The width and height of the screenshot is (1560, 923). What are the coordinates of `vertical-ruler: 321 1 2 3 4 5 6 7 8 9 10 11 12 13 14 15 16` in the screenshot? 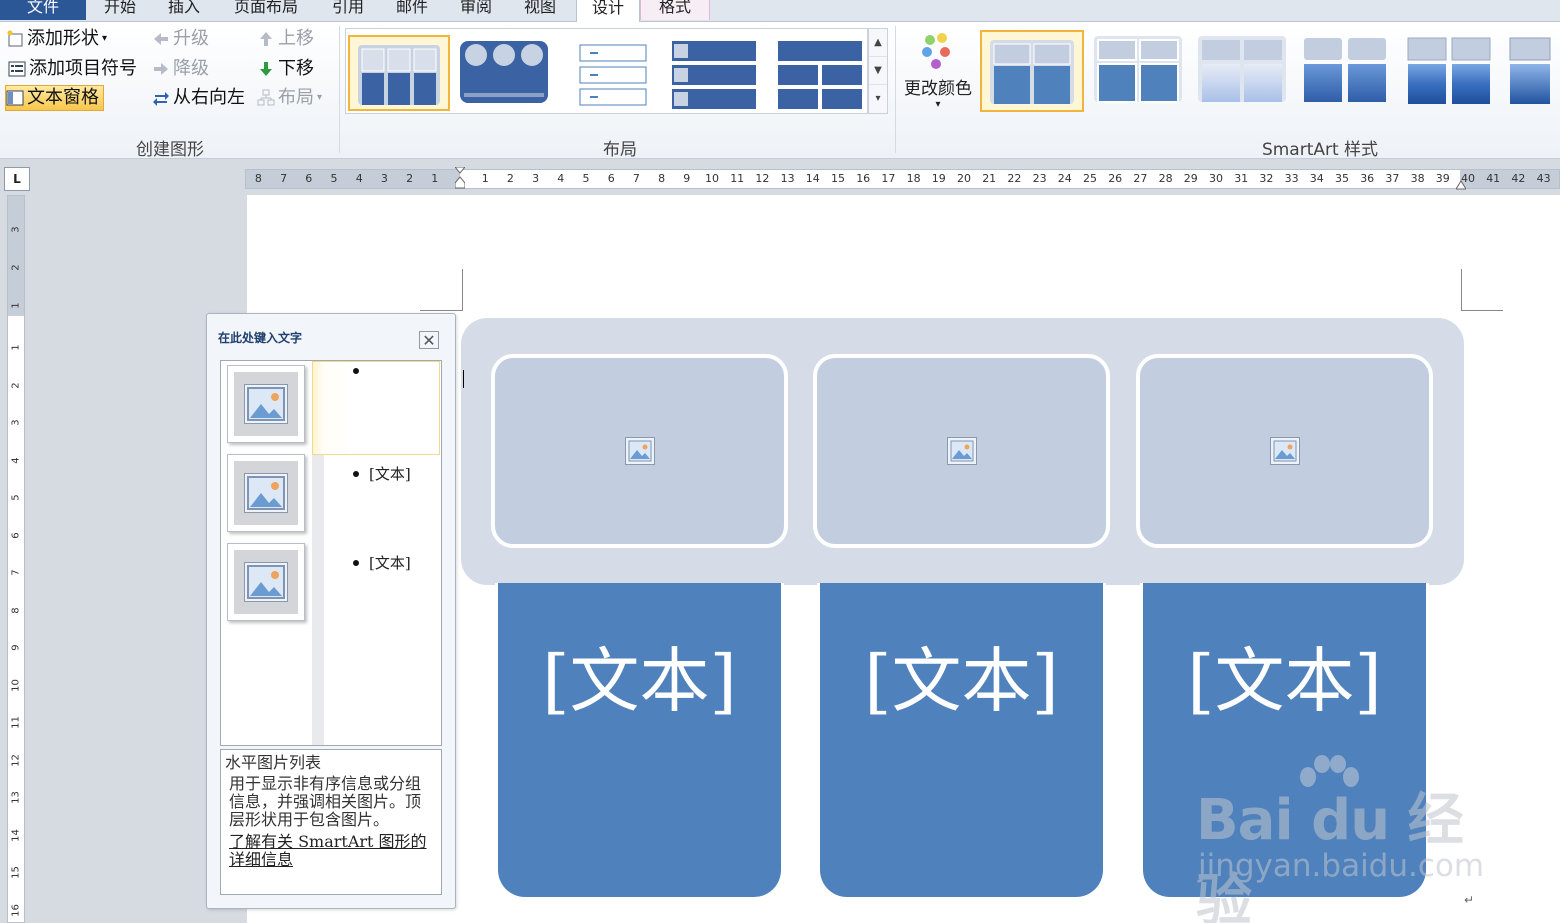 It's located at (16, 559).